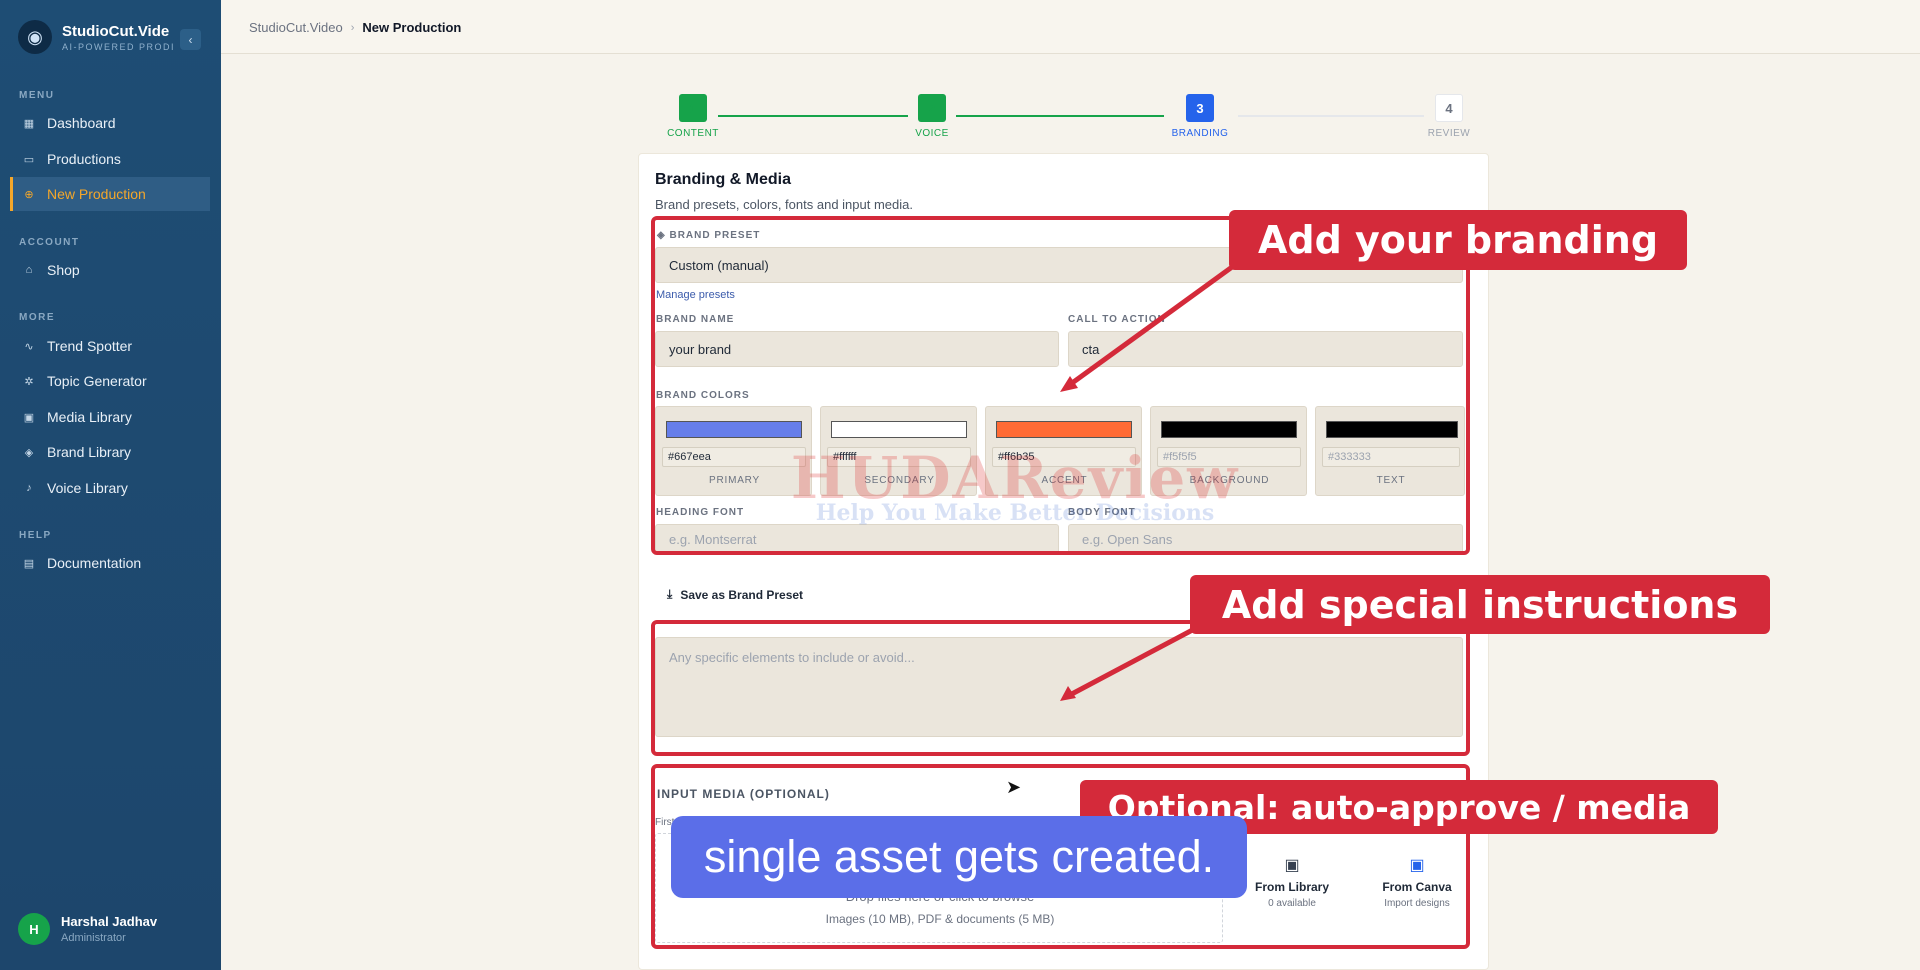 This screenshot has width=1920, height=970. I want to click on step-review: 4 REVIEW, so click(1449, 116).